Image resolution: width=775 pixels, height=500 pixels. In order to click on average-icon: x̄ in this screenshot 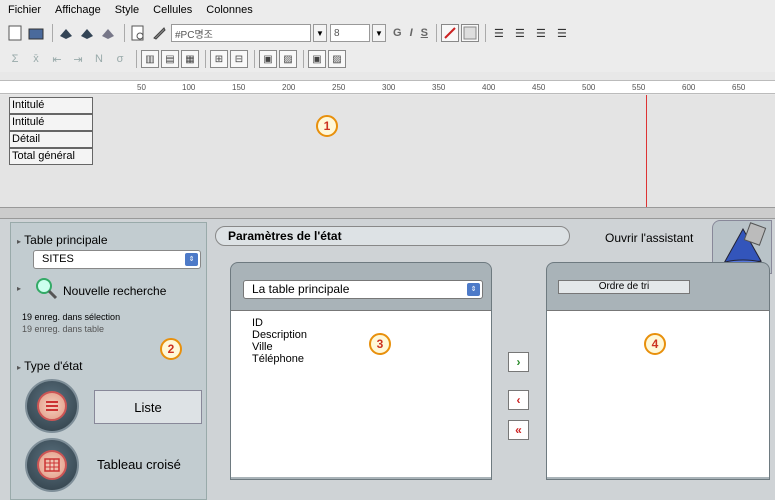, I will do `click(36, 59)`.